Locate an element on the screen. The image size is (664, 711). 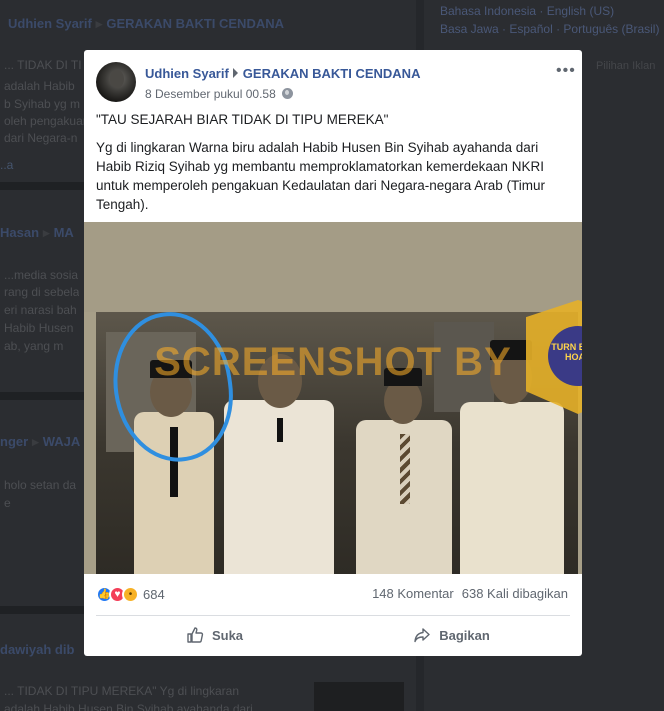
reaction-summary: 👍 ♥ • 684 is located at coordinates (130, 595).